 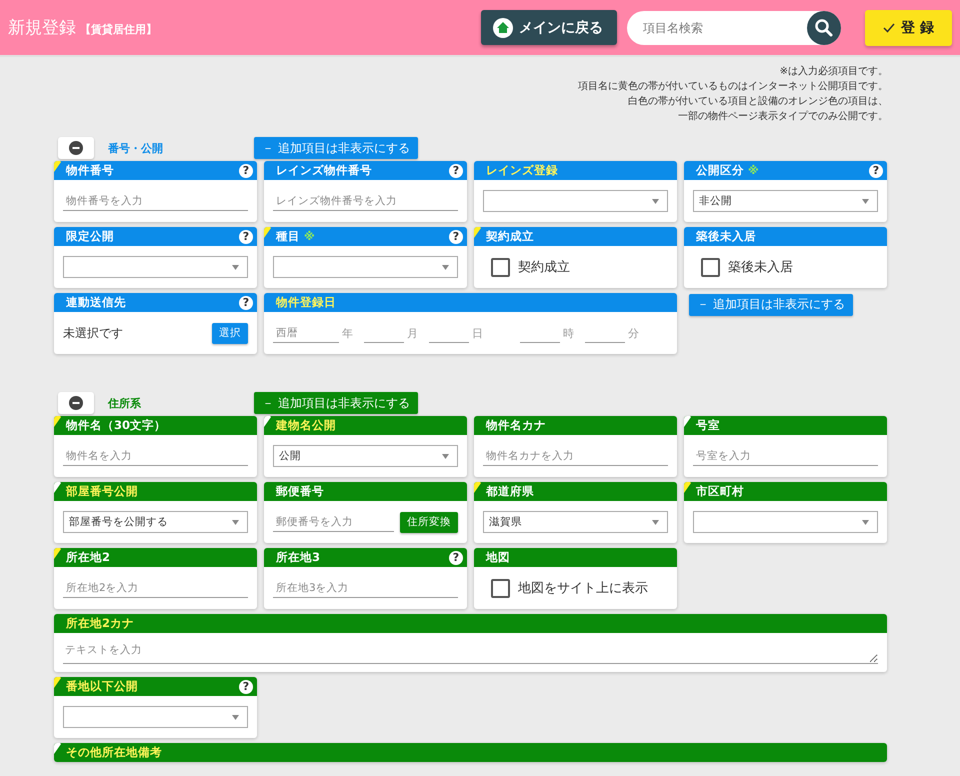 What do you see at coordinates (155, 191) in the screenshot?
I see `field-card: 物件番号 ? 物件番号を入力` at bounding box center [155, 191].